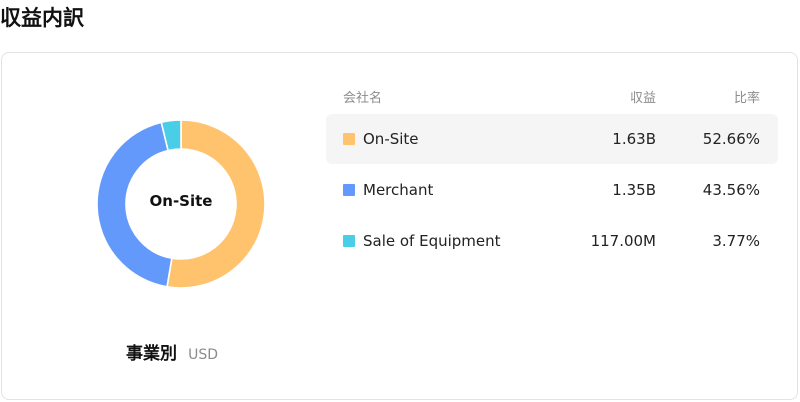  Describe the element at coordinates (349, 190) in the screenshot. I see `legend-swatch-merchant` at that location.